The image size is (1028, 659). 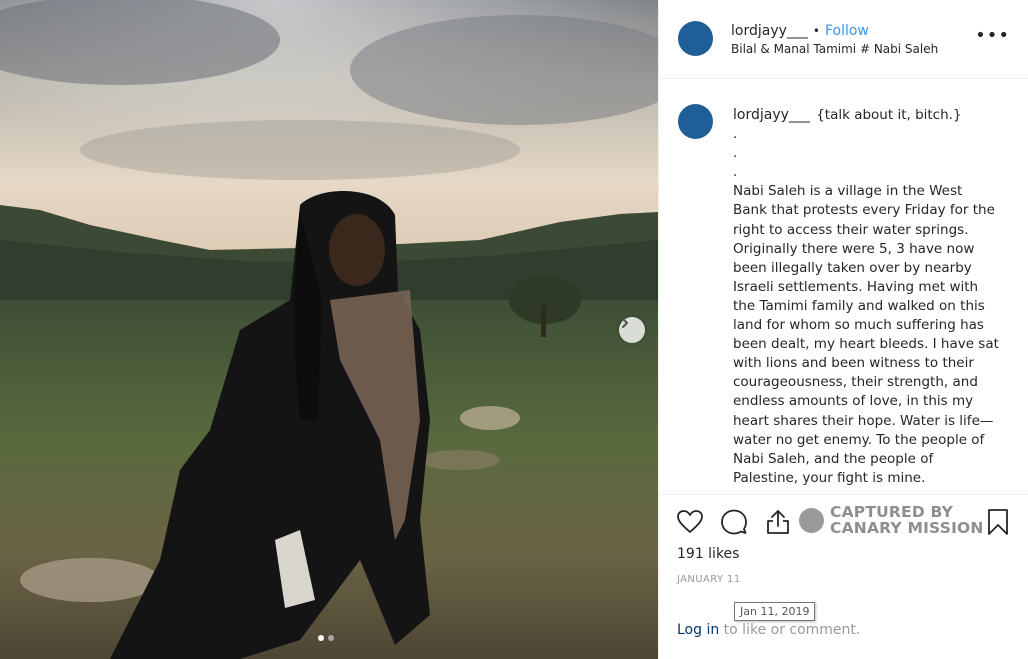 What do you see at coordinates (855, 382) in the screenshot?
I see `caption-line: courageousness, their strength, and` at bounding box center [855, 382].